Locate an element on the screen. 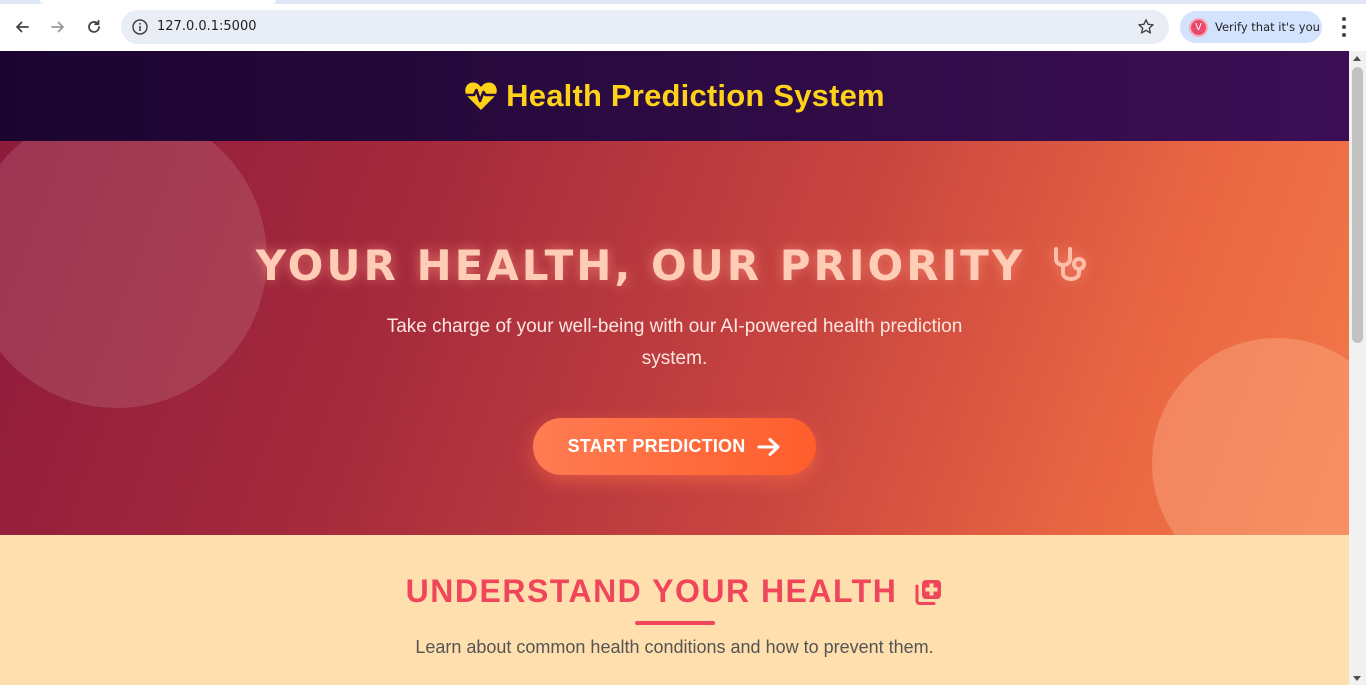 This screenshot has height=685, width=1366. brand: Health Prediction System is located at coordinates (674, 96).